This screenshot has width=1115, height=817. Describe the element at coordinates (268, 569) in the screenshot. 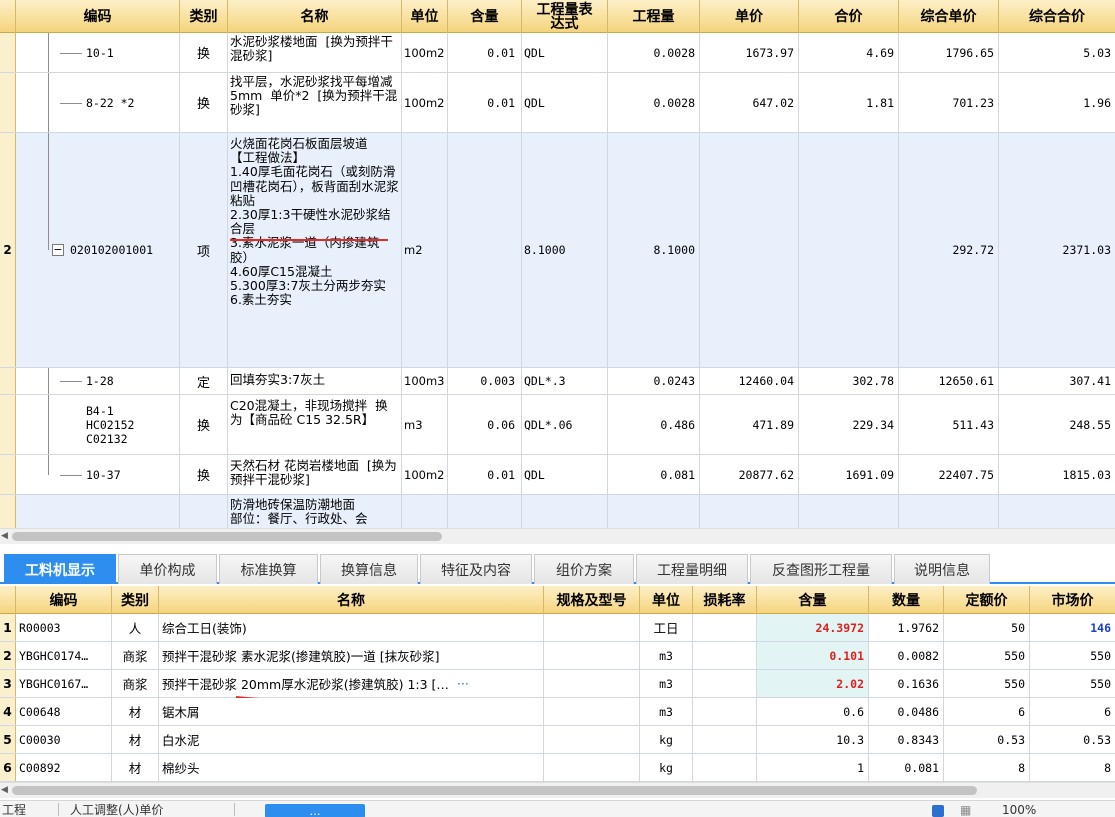

I see `tab-standard-conversion: 标准换算` at that location.